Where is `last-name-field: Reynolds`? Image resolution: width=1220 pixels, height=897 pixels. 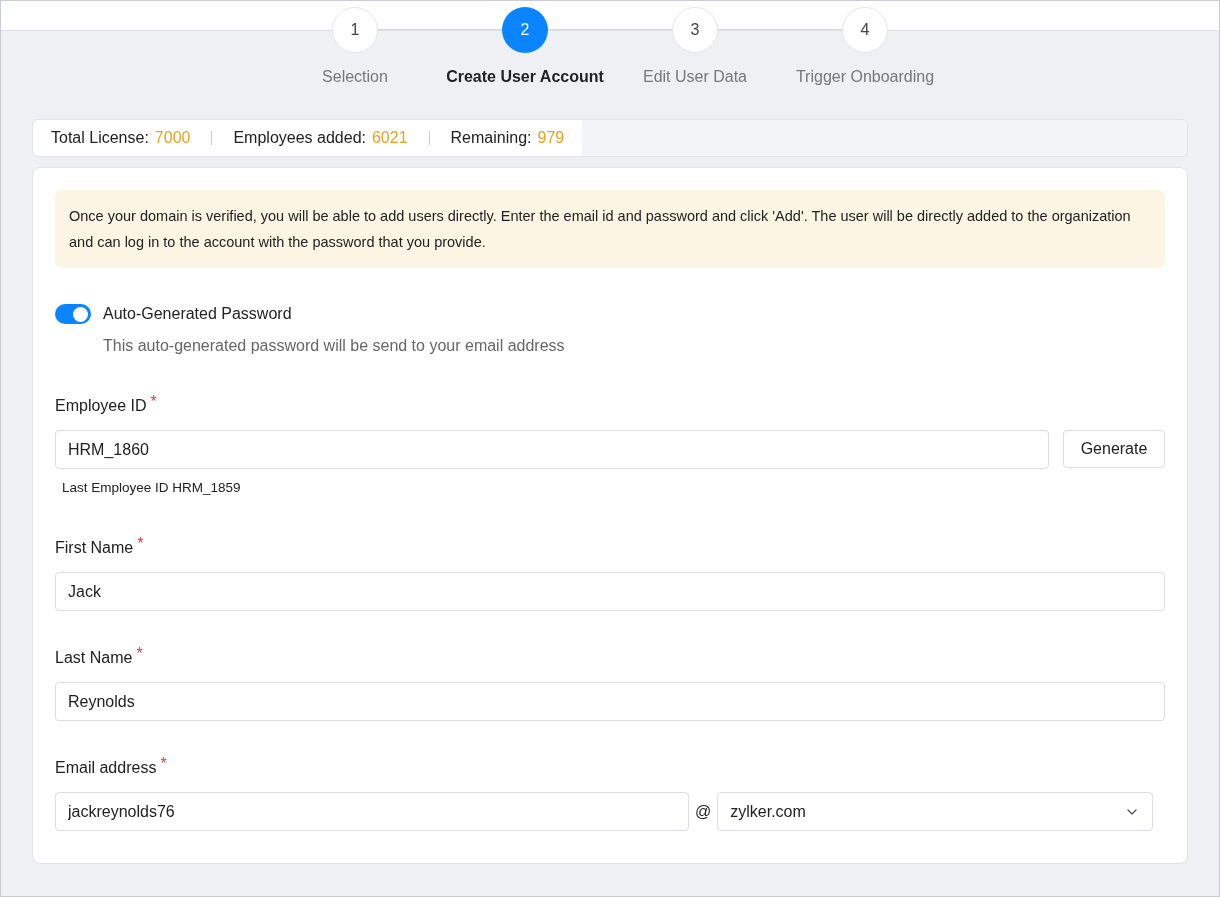 last-name-field: Reynolds is located at coordinates (610, 702).